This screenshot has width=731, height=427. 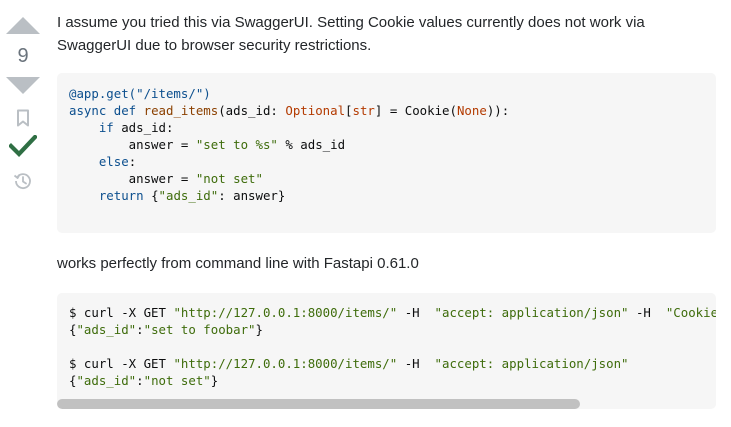 I want to click on code-token: ] = Cookie(, so click(x=415, y=110).